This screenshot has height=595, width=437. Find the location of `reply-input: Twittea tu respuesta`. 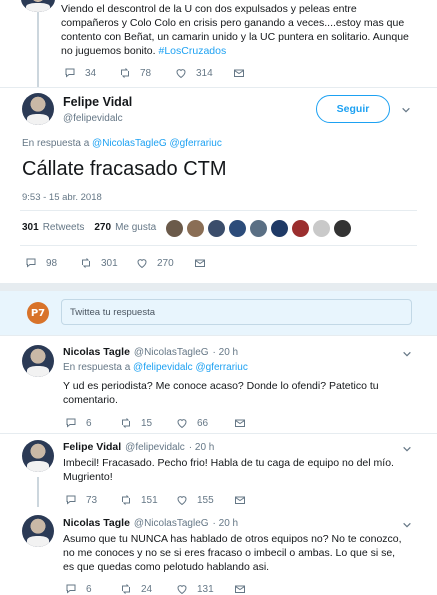

reply-input: Twittea tu respuesta is located at coordinates (236, 312).